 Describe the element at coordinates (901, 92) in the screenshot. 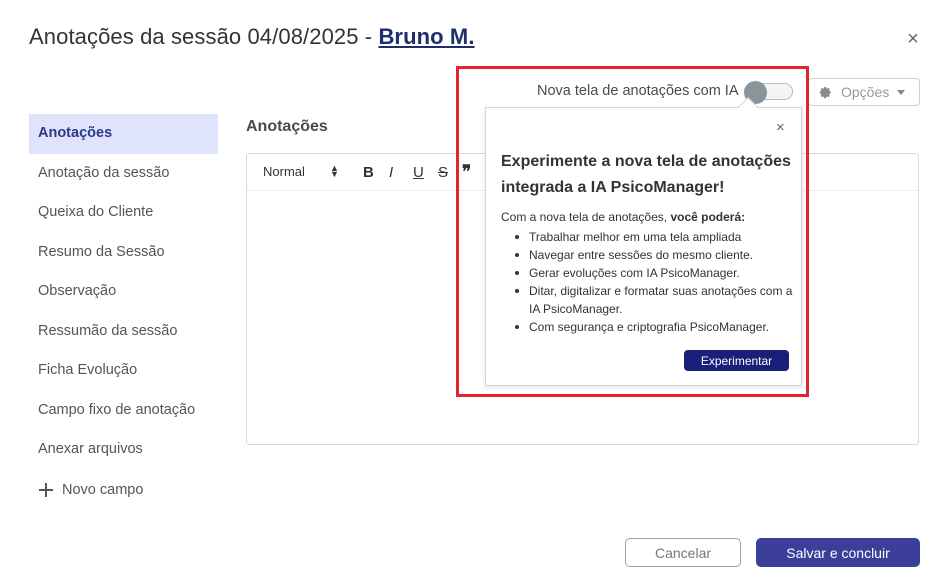

I see `chevron-down-icon` at that location.